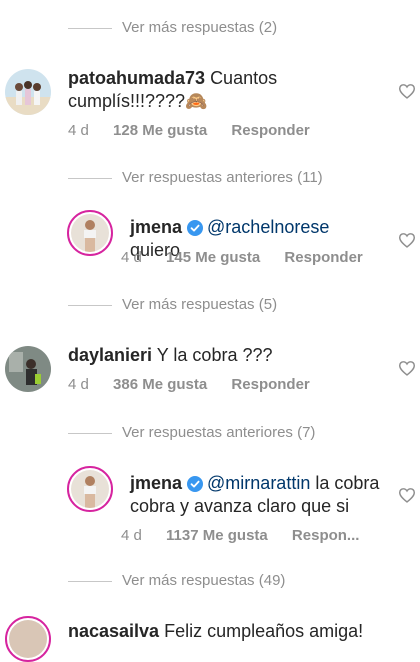  I want to click on view-previous-replies-button: Ver respuestas anteriores (11), so click(222, 177).